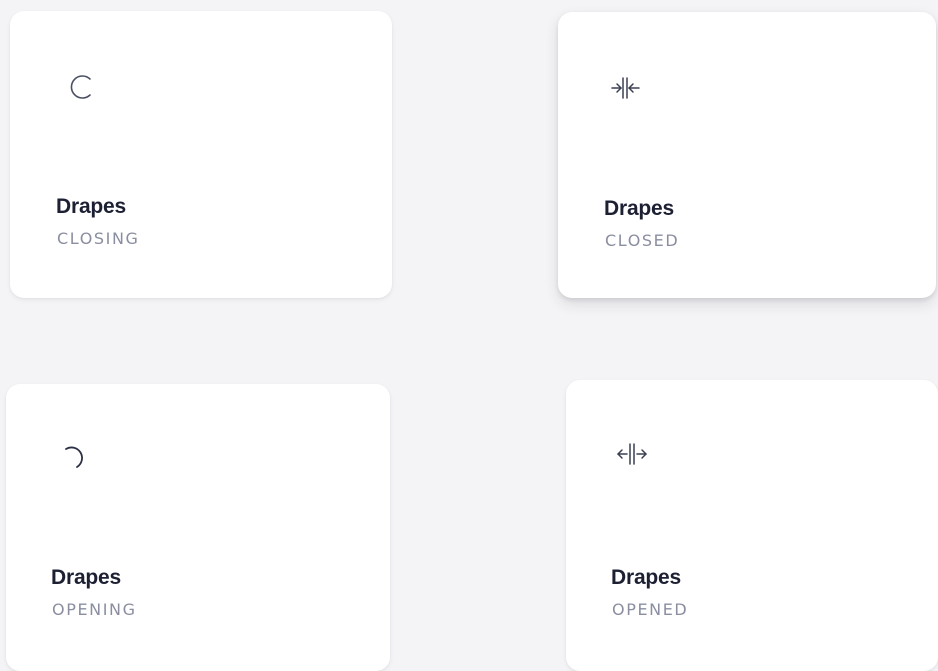 Image resolution: width=938 pixels, height=671 pixels. I want to click on device-status: OPENING, so click(94, 609).